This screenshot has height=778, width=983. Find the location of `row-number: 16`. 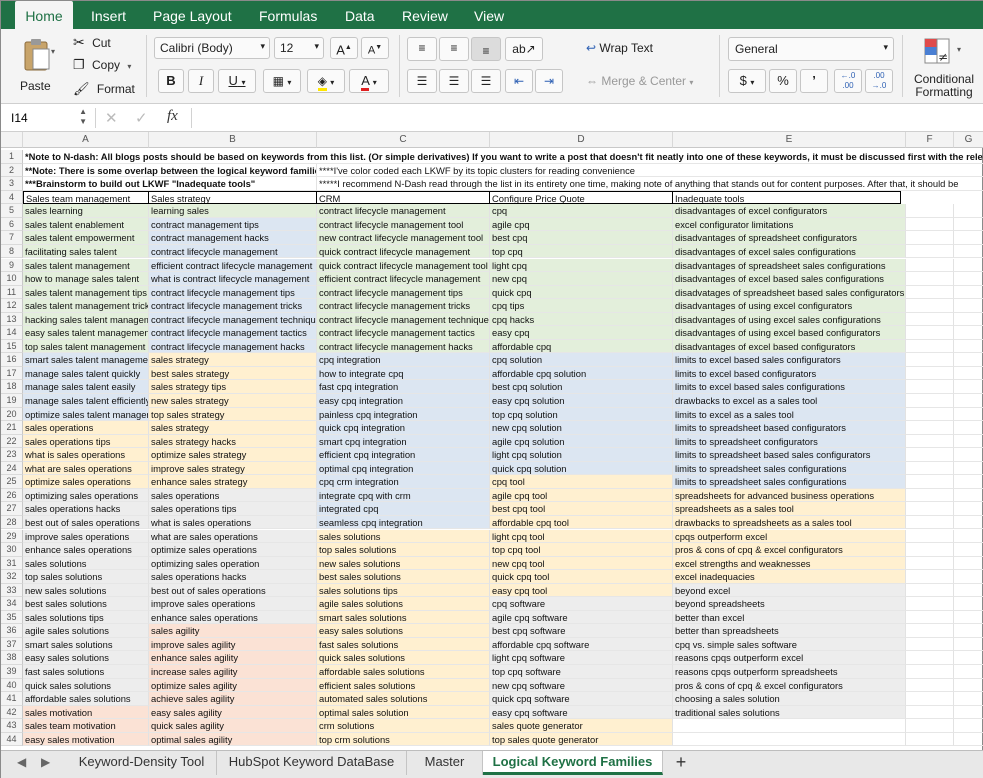

row-number: 16 is located at coordinates (12, 360).